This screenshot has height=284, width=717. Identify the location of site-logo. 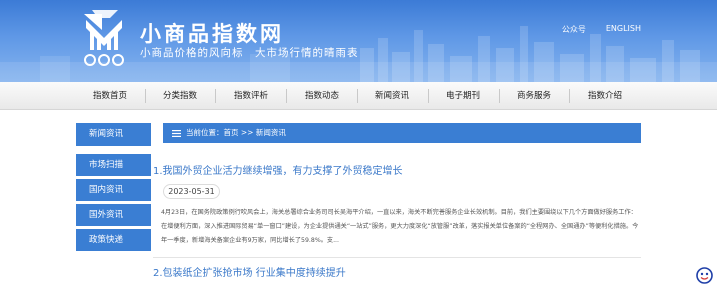
(104, 38).